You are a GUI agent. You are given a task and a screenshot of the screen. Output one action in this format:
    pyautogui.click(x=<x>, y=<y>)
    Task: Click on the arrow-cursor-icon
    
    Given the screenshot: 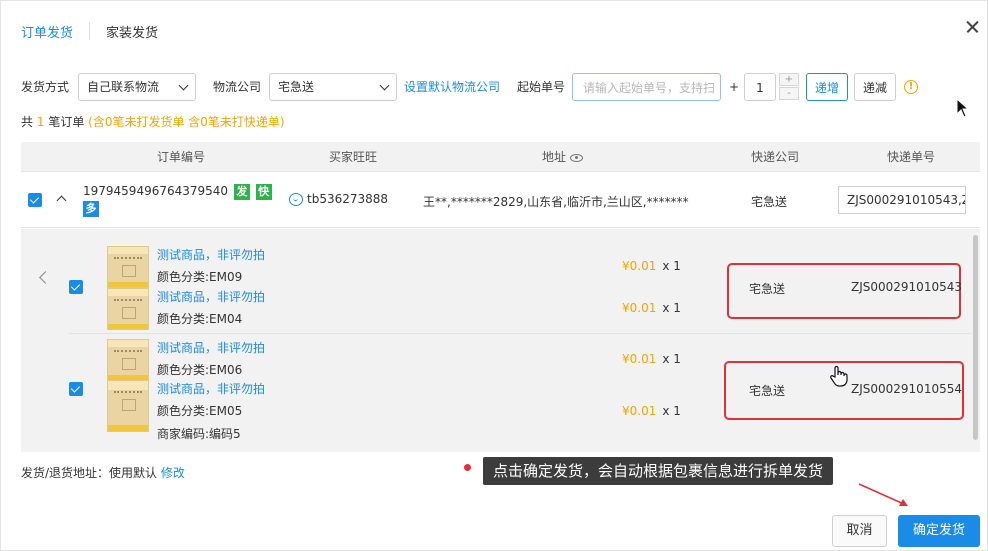 What is the action you would take?
    pyautogui.click(x=963, y=108)
    